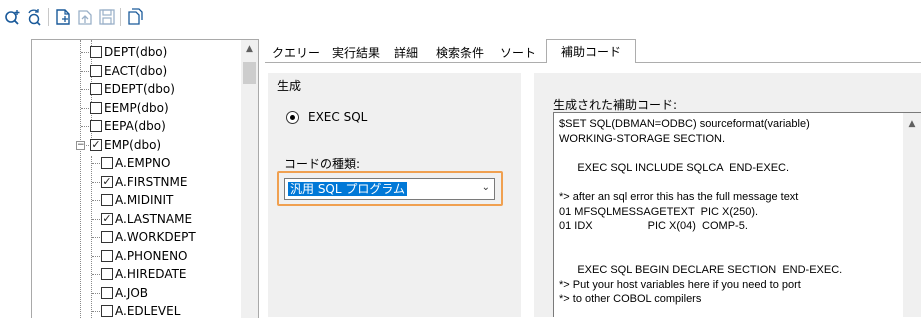 This screenshot has height=318, width=921. I want to click on open-document-icon, so click(85, 17).